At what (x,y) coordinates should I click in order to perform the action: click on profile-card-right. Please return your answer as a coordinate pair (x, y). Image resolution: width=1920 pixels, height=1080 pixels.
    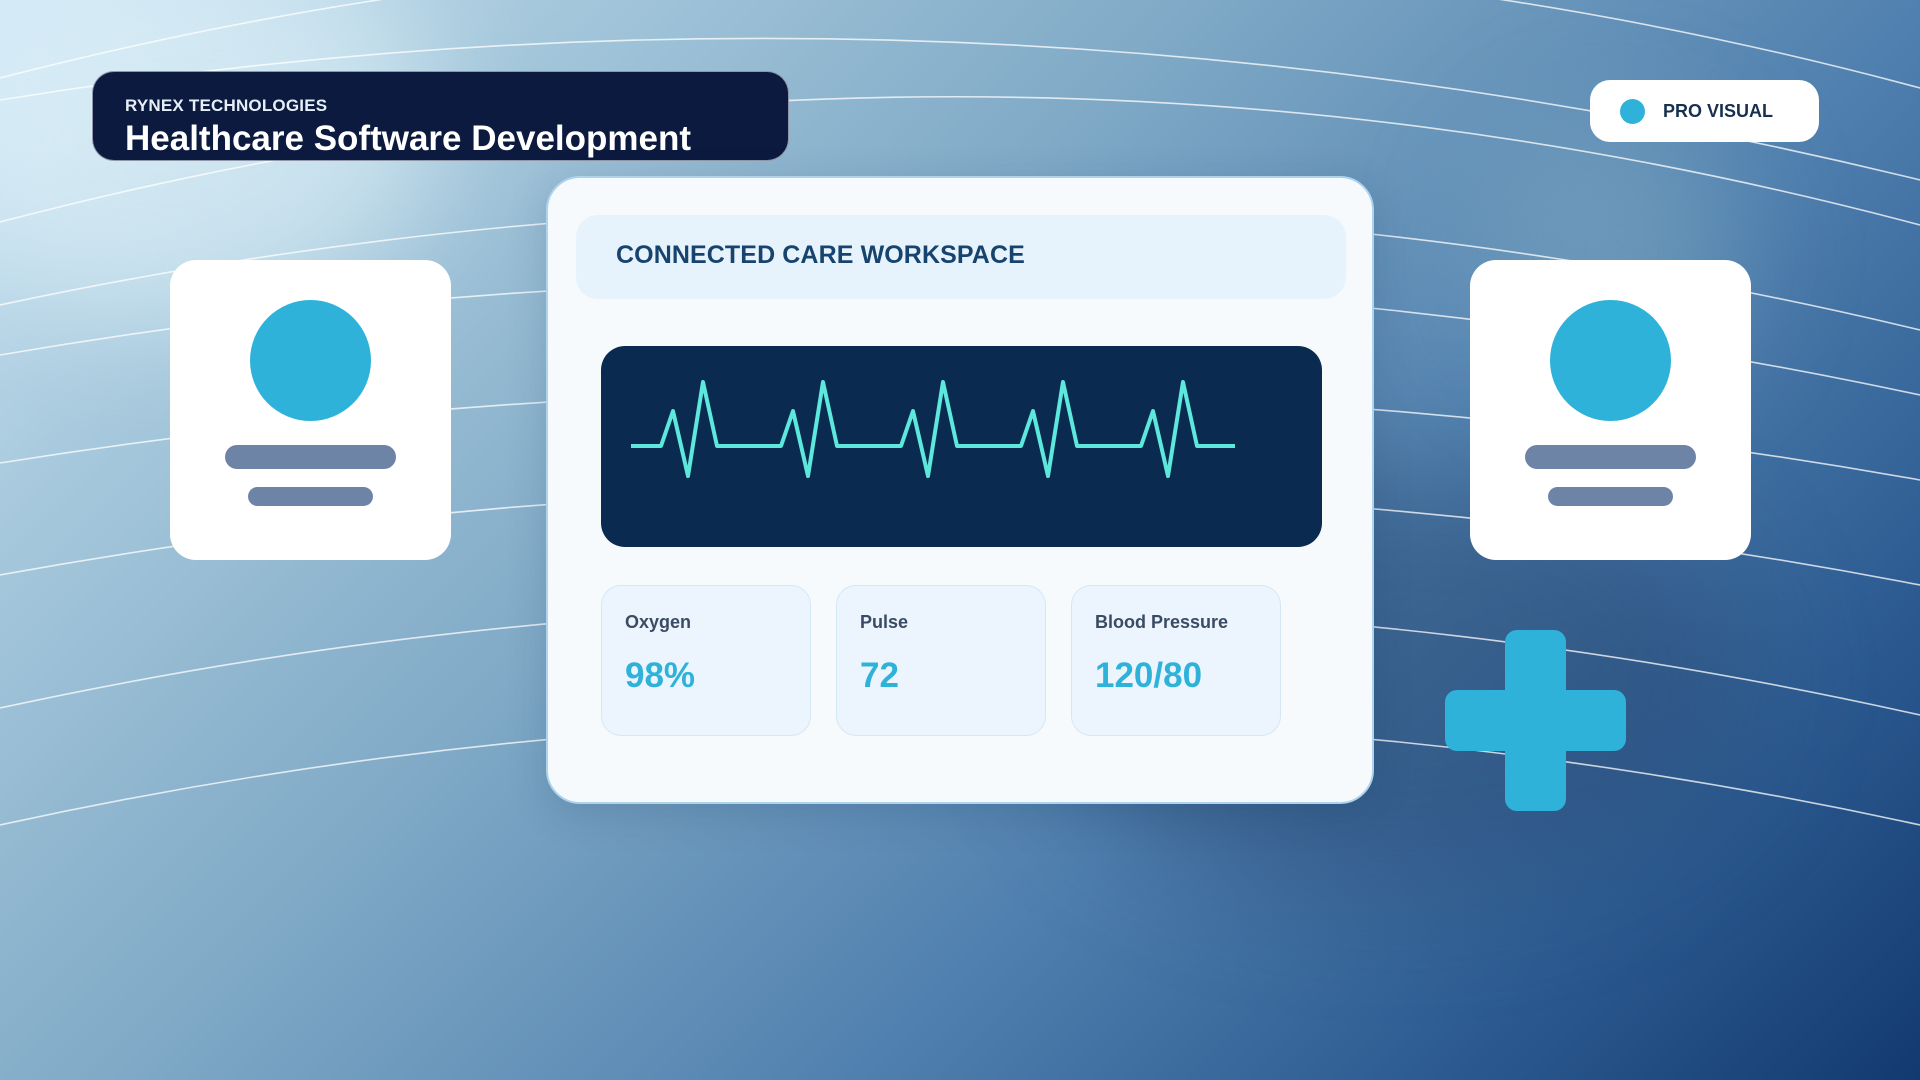
    Looking at the image, I should click on (1610, 410).